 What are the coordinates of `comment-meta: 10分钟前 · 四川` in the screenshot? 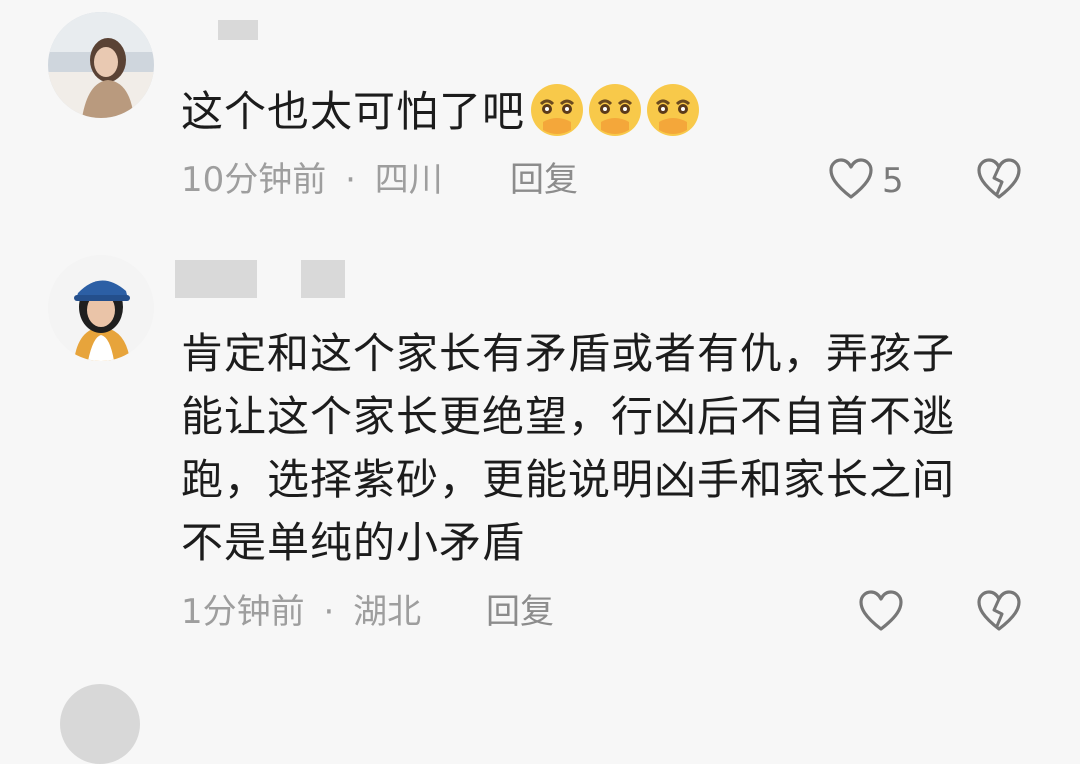 It's located at (312, 180).